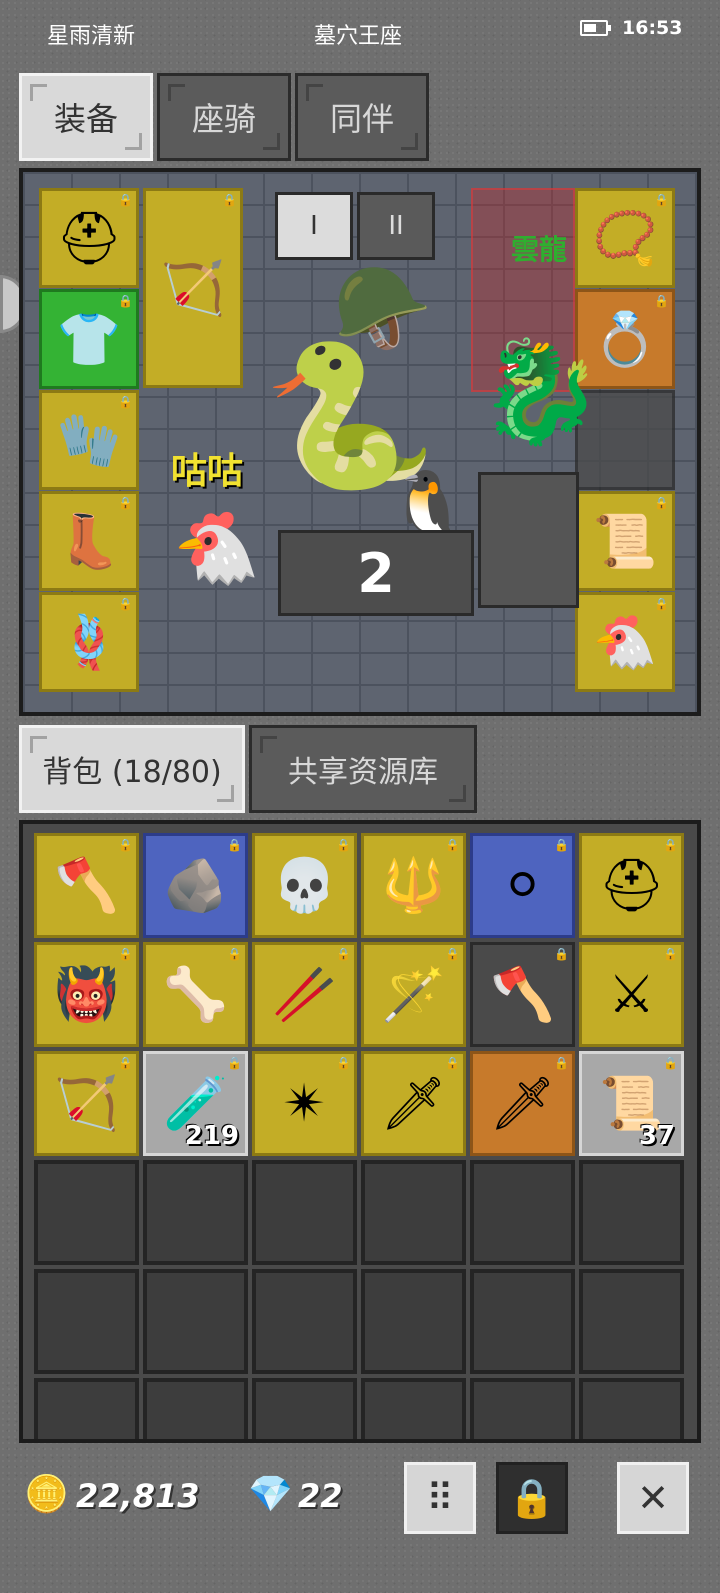  I want to click on inventory-slot: 🔒 🦴, so click(195, 994).